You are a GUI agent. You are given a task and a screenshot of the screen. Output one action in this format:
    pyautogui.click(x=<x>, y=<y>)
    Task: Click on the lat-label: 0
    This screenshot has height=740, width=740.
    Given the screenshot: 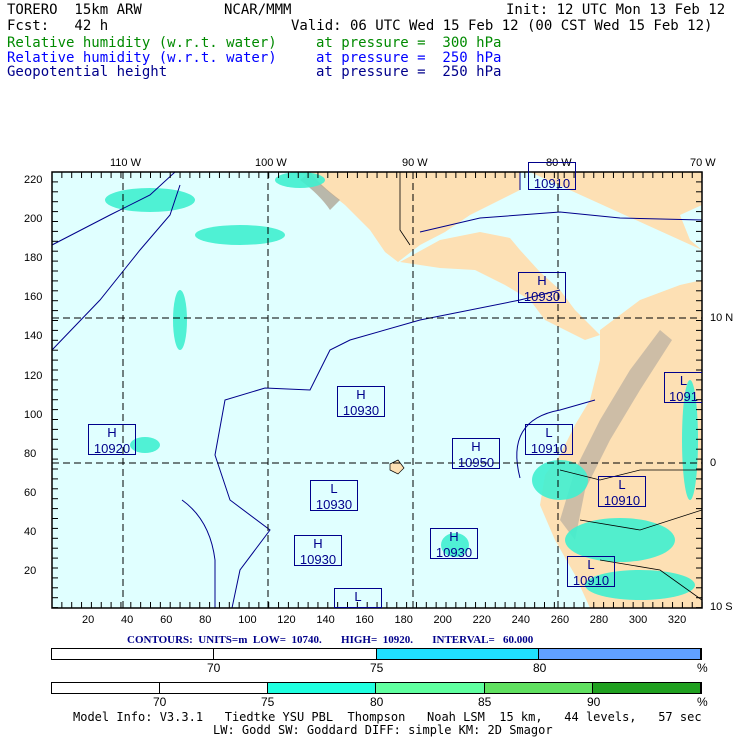 What is the action you would take?
    pyautogui.click(x=713, y=463)
    